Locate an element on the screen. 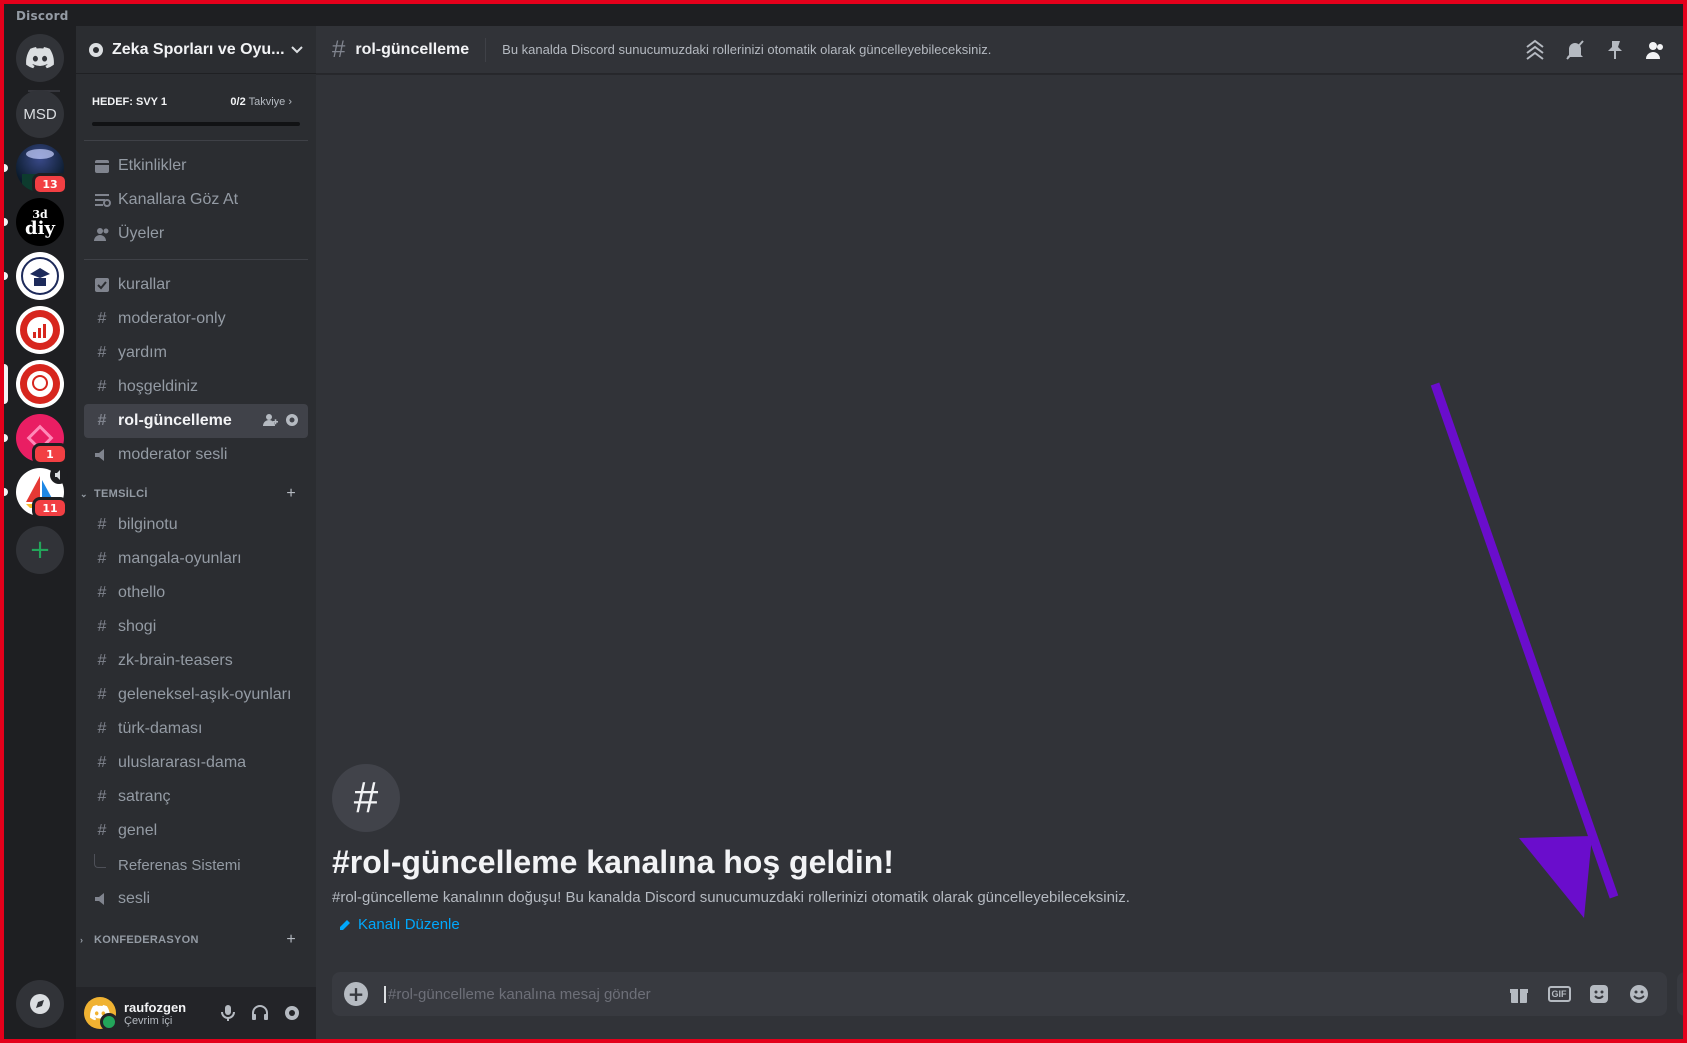 The width and height of the screenshot is (1687, 1043). channel-hash-badge-icon: # is located at coordinates (366, 798).